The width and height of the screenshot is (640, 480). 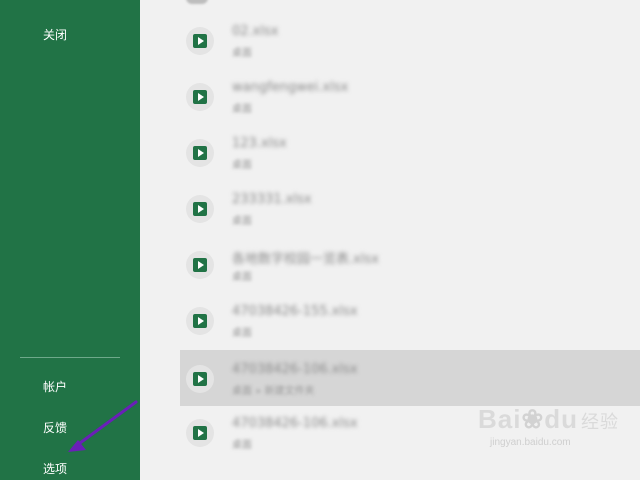 What do you see at coordinates (410, 320) in the screenshot?
I see `list-item: 47038426-155.xlsx 桌面` at bounding box center [410, 320].